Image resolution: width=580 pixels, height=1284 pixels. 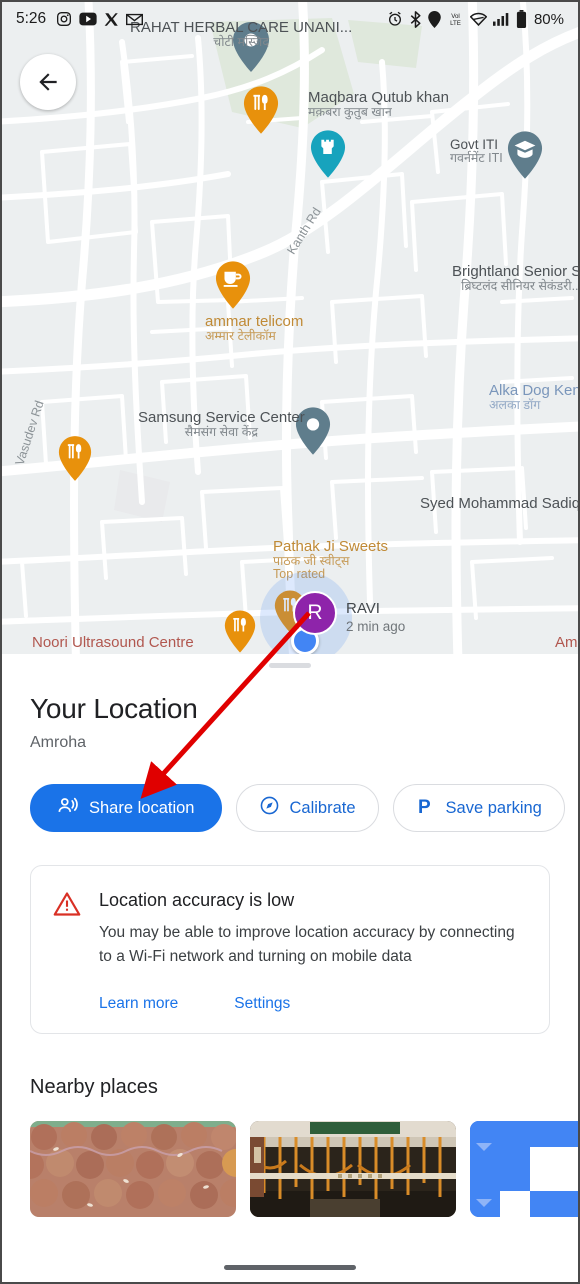 I want to click on page-title: Your Location, so click(x=114, y=708).